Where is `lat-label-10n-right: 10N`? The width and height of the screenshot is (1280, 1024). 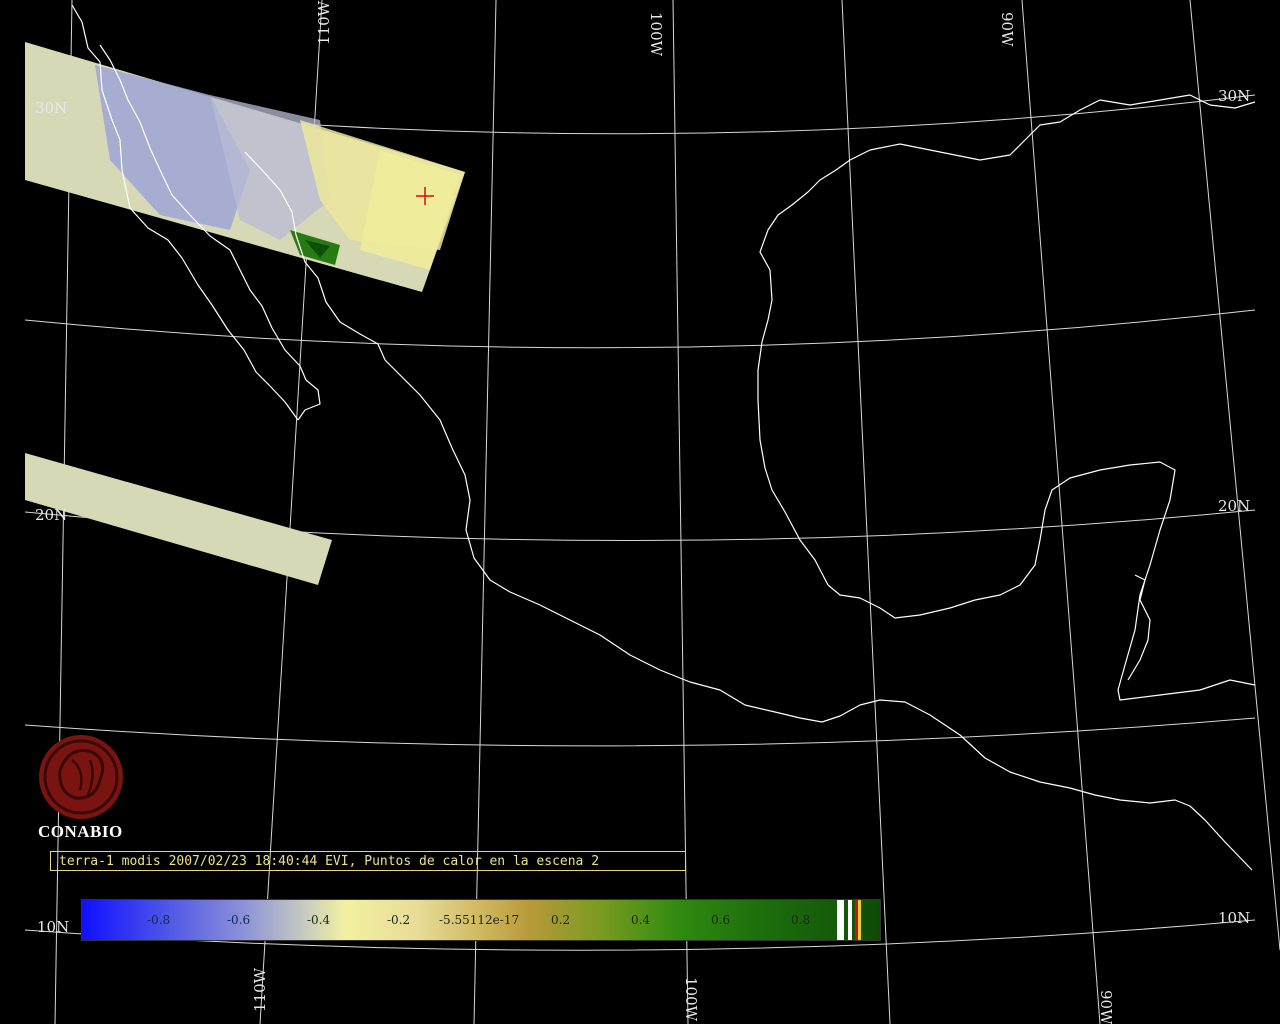 lat-label-10n-right: 10N is located at coordinates (1234, 918).